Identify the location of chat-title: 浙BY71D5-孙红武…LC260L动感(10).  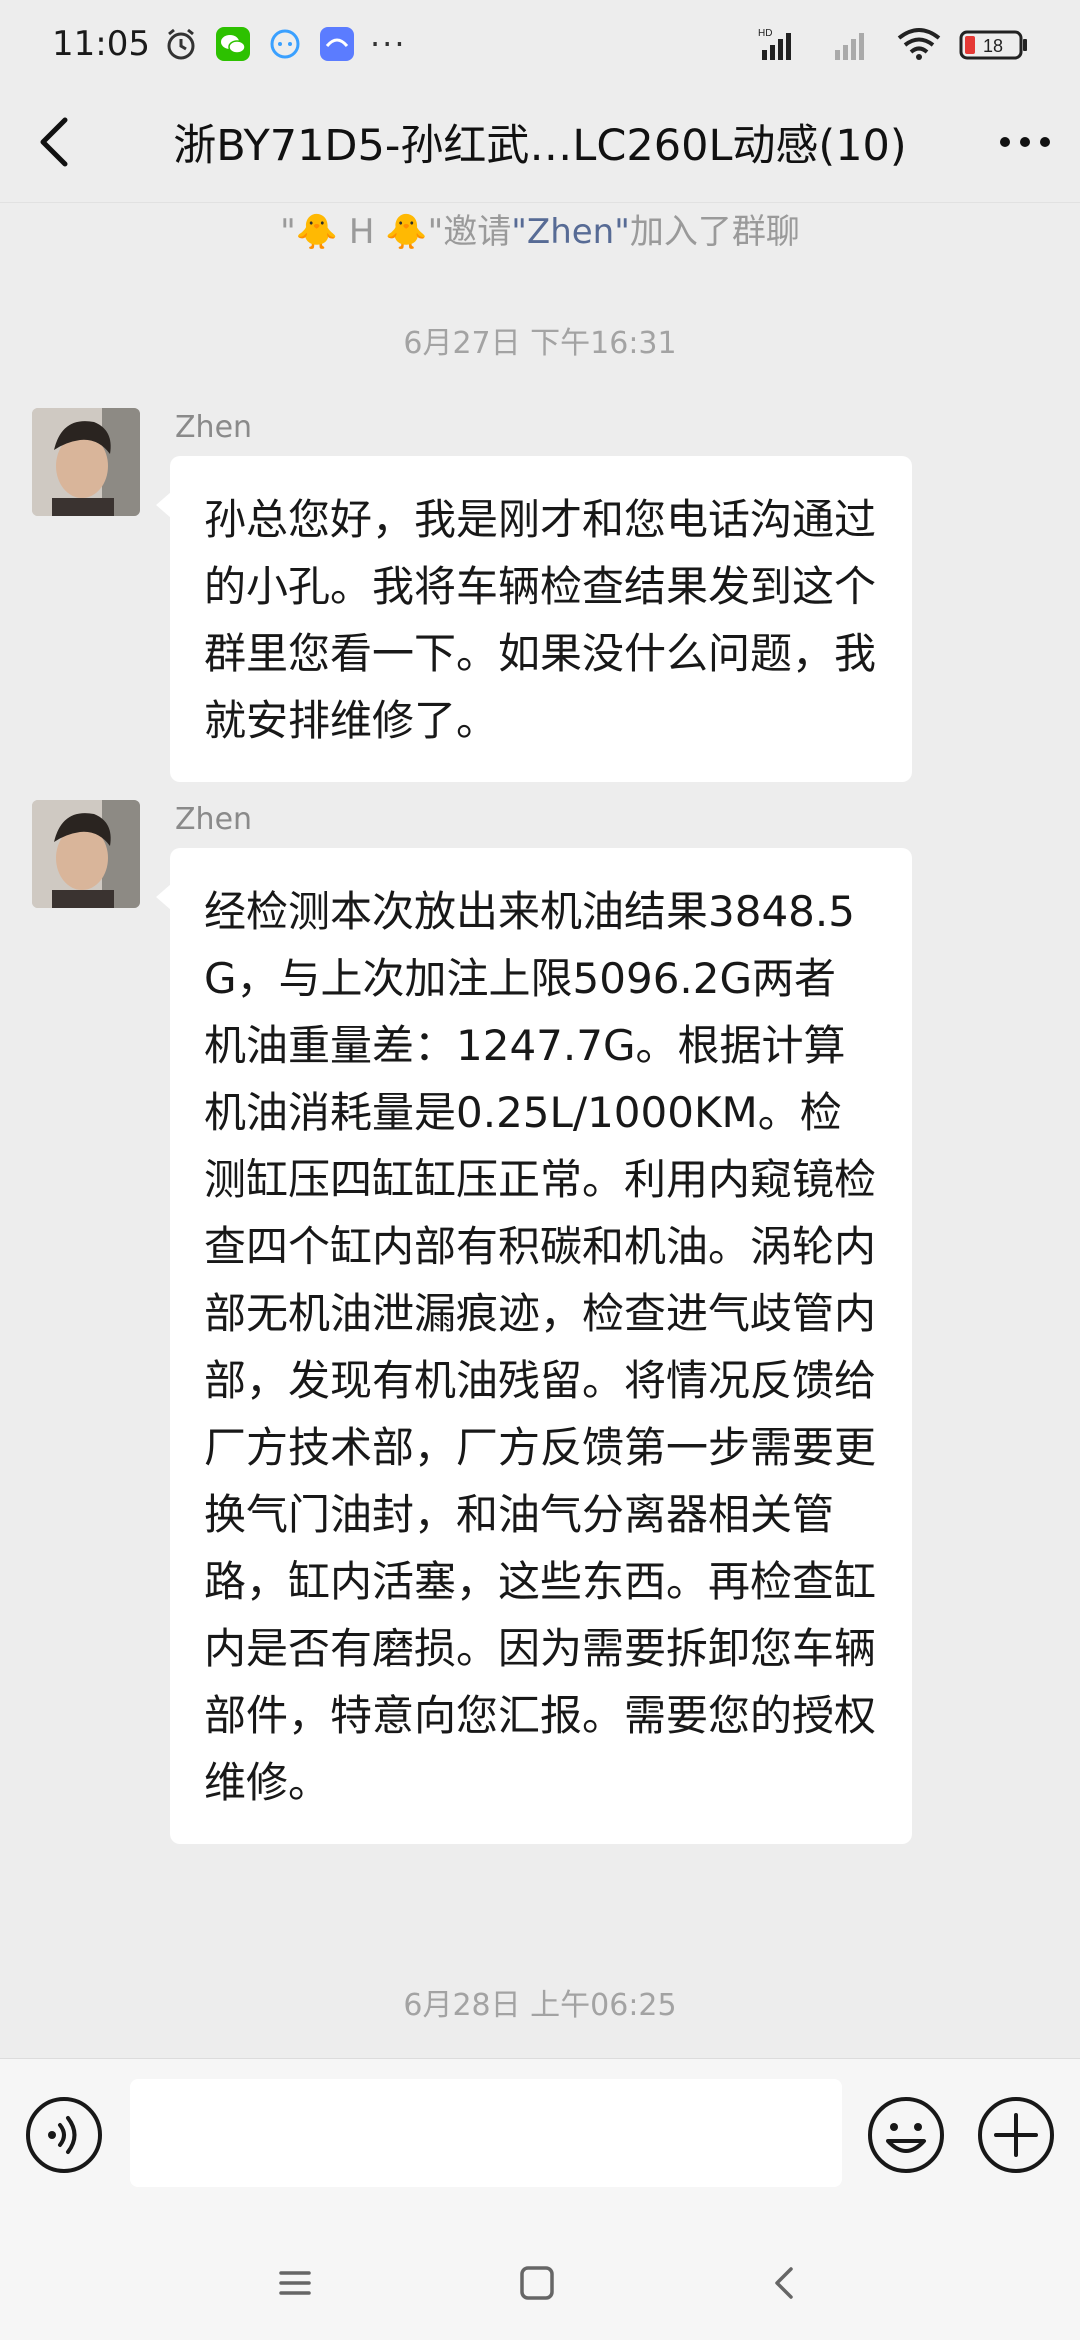
(540, 146).